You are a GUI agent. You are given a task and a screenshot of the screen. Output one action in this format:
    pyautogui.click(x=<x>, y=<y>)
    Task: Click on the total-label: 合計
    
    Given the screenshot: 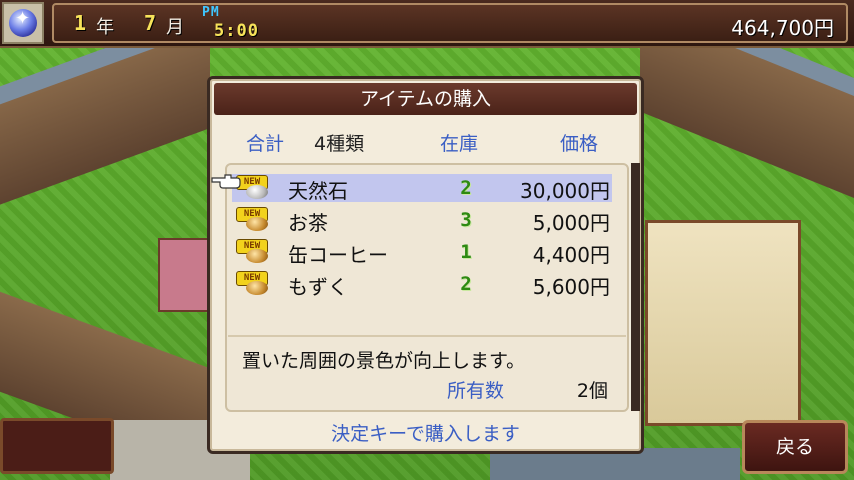 What is the action you would take?
    pyautogui.click(x=265, y=144)
    